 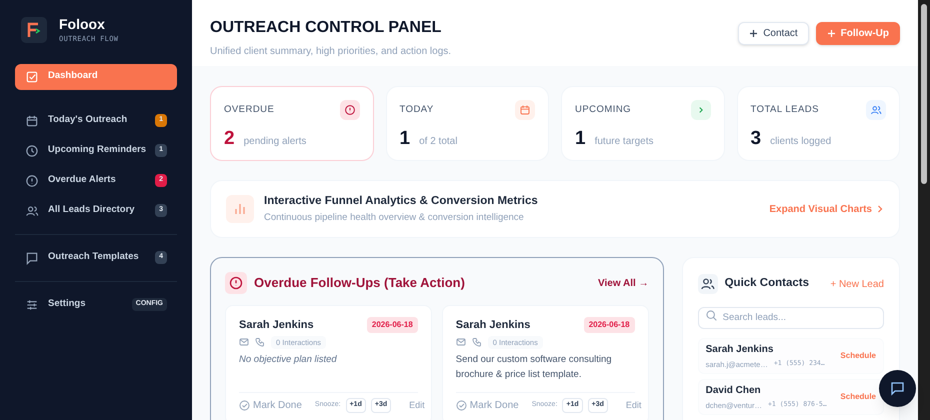 What do you see at coordinates (773, 33) in the screenshot?
I see `contact-button: Contact` at bounding box center [773, 33].